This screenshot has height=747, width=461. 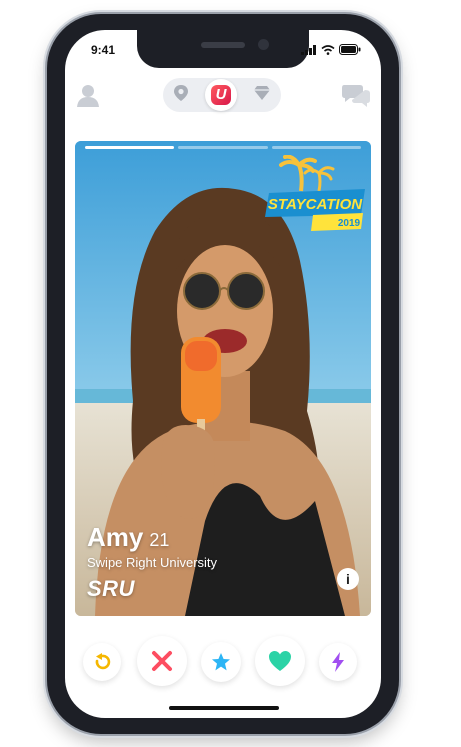 I want to click on staycation-badge: STAYCATION 2019, so click(x=315, y=193).